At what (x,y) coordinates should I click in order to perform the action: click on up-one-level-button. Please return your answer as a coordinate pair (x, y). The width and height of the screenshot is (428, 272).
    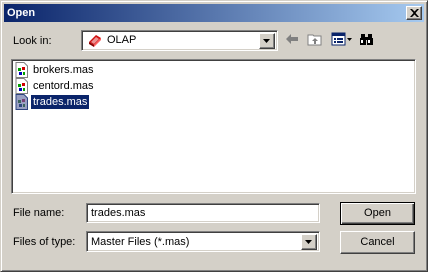
    Looking at the image, I should click on (315, 40).